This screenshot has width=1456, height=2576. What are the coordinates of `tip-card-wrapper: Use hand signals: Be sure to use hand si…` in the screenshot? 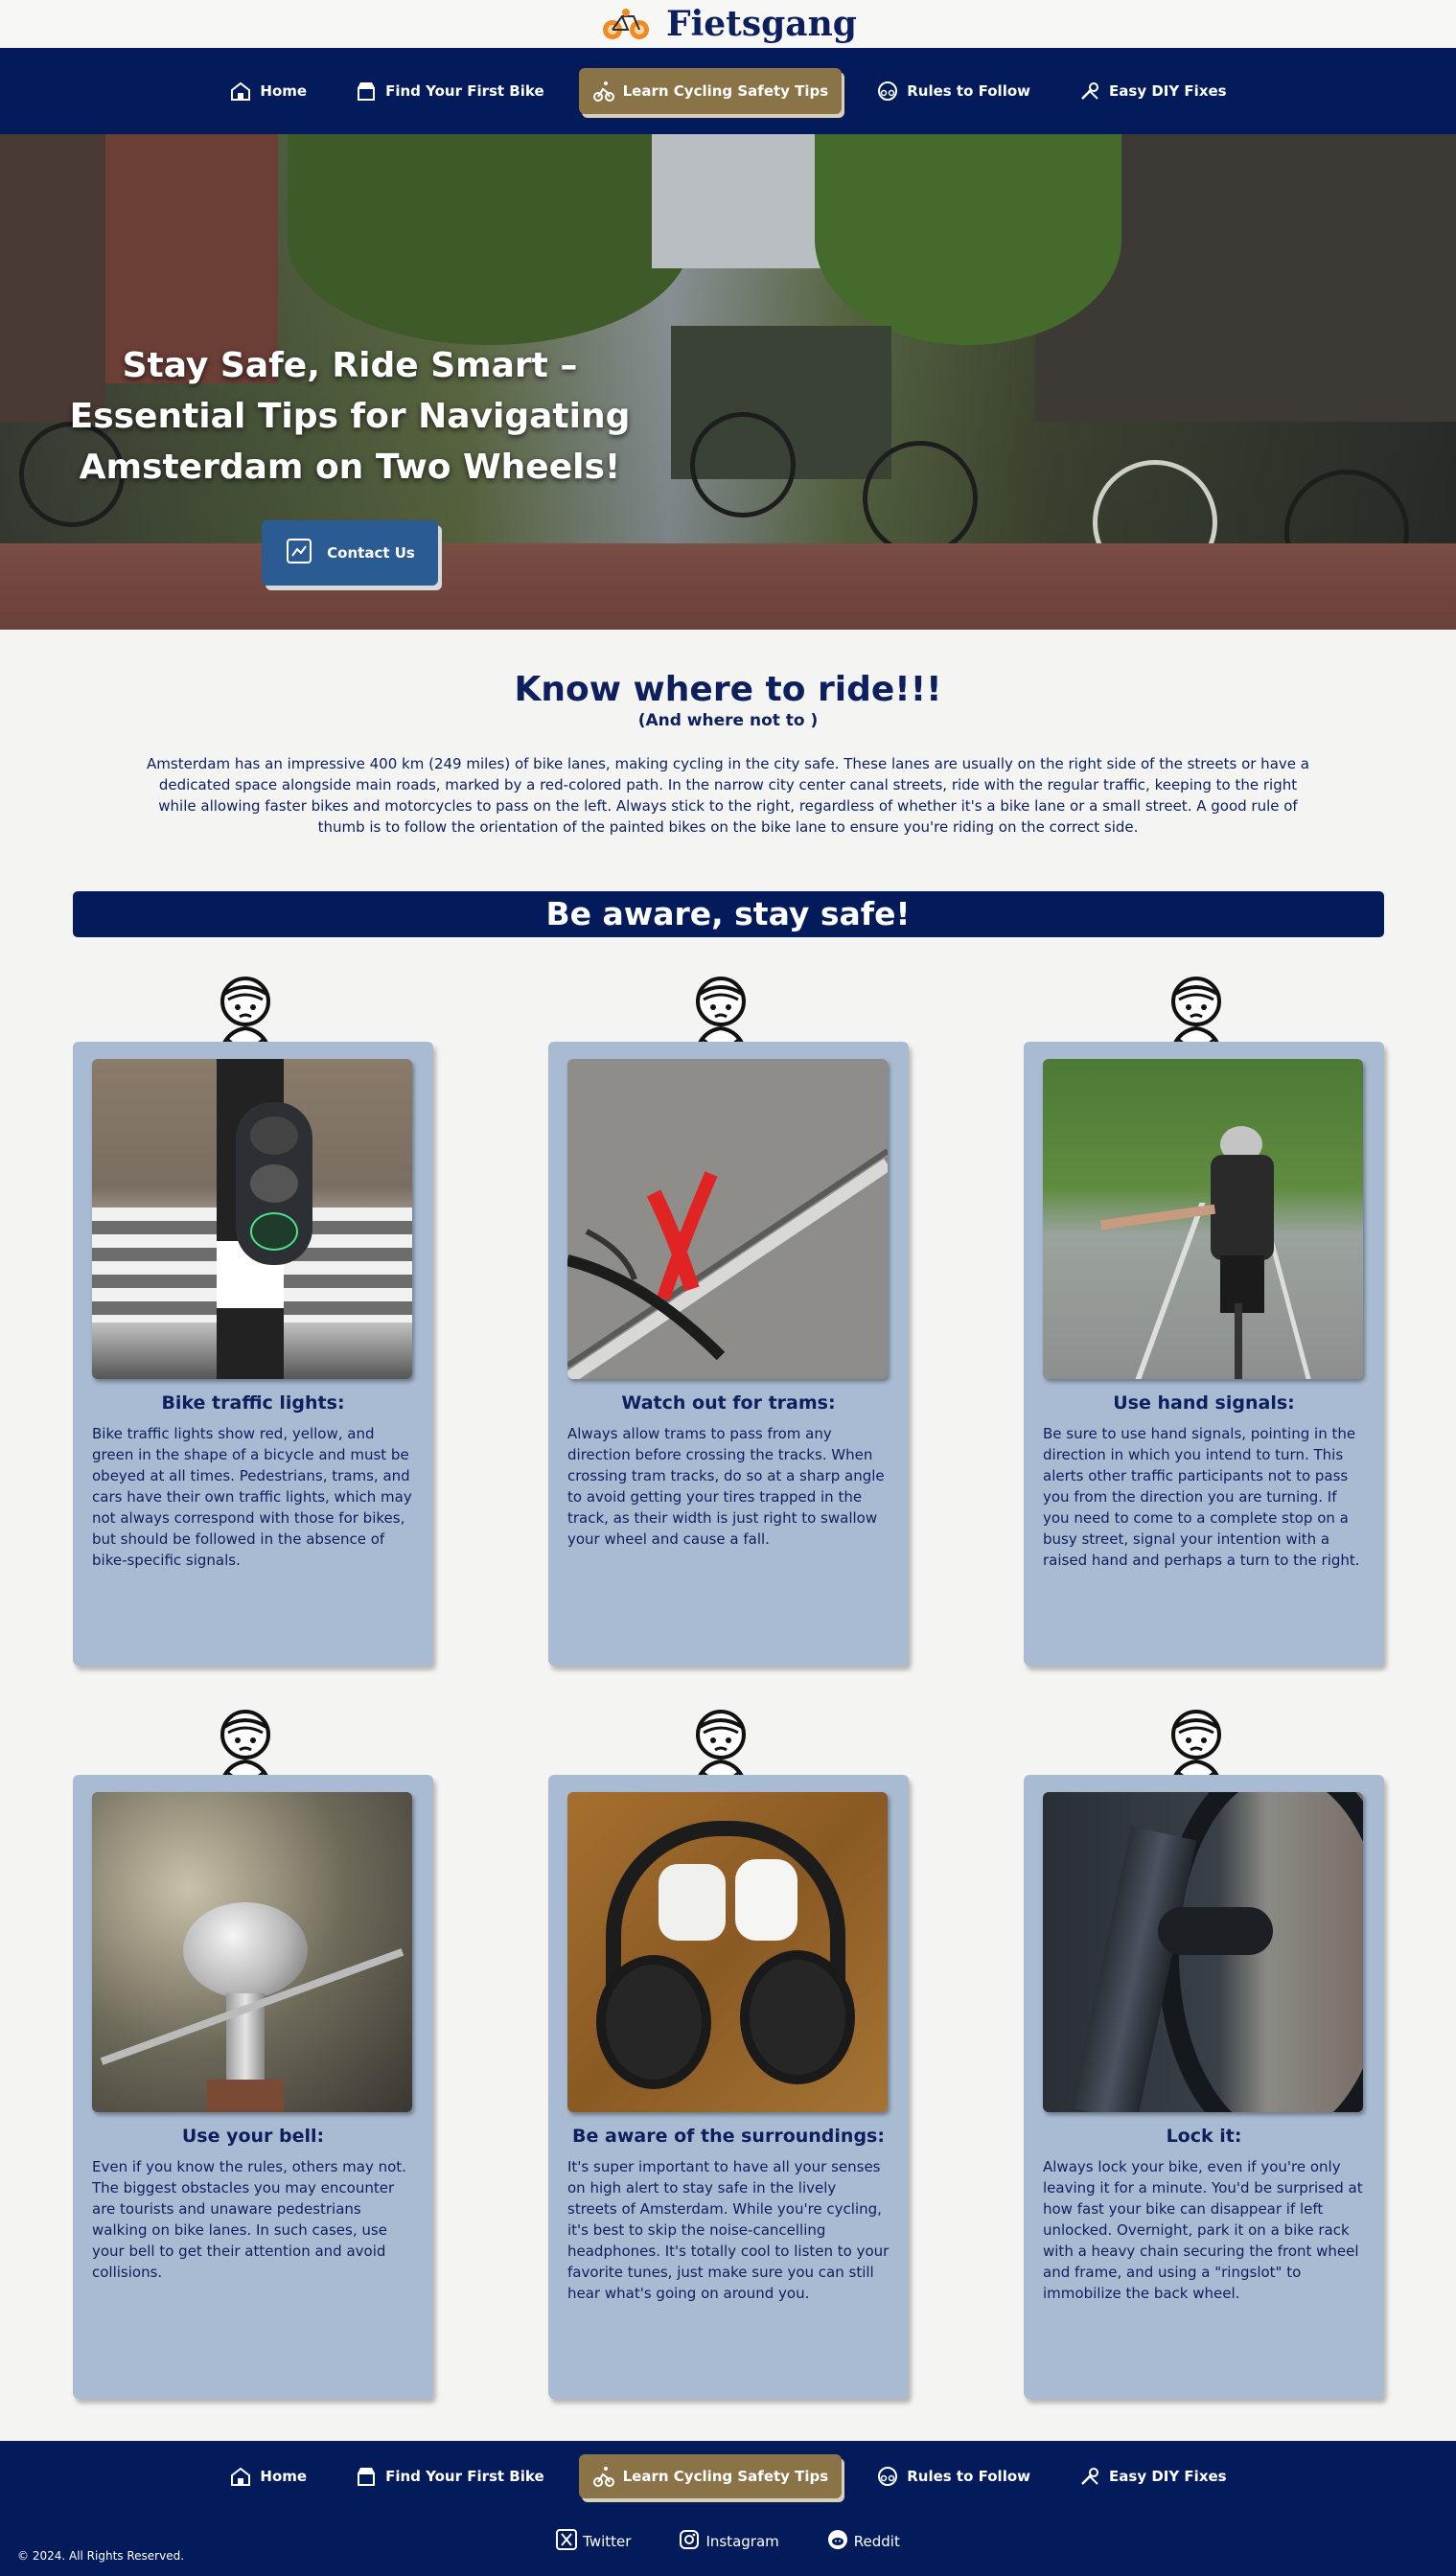 It's located at (1204, 1339).